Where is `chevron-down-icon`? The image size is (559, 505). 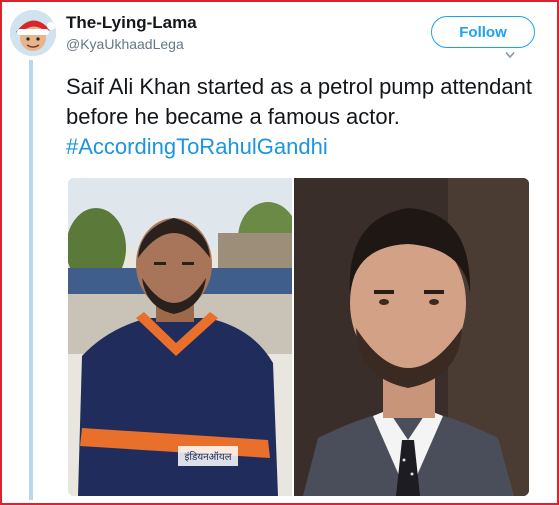 chevron-down-icon is located at coordinates (510, 55).